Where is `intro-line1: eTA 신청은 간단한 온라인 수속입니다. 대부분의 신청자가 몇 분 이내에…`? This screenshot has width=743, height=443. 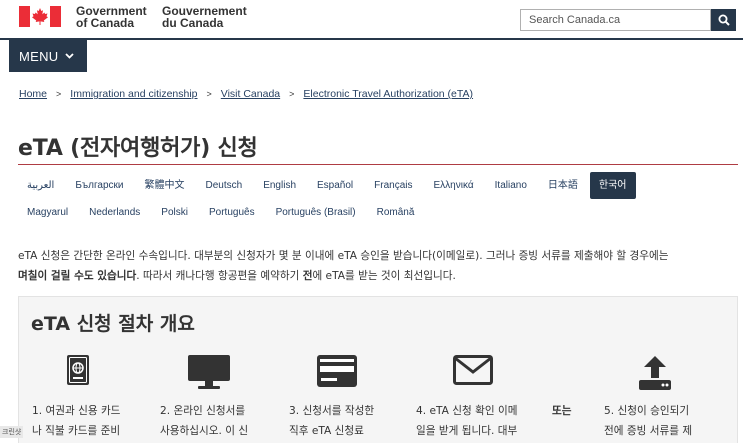
intro-line1: eTA 신청은 간단한 온라인 수속입니다. 대부분의 신청자가 몇 분 이내에… is located at coordinates (343, 256).